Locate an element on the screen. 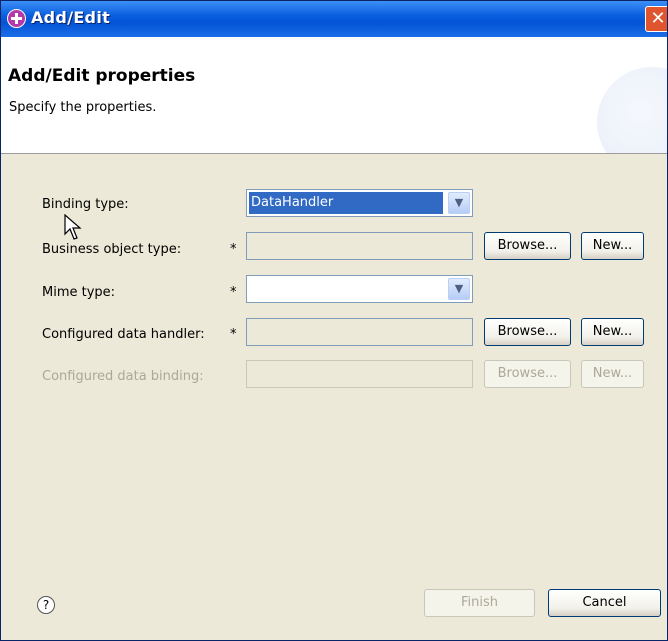 The image size is (668, 641). close-button: ✕ is located at coordinates (656, 19).